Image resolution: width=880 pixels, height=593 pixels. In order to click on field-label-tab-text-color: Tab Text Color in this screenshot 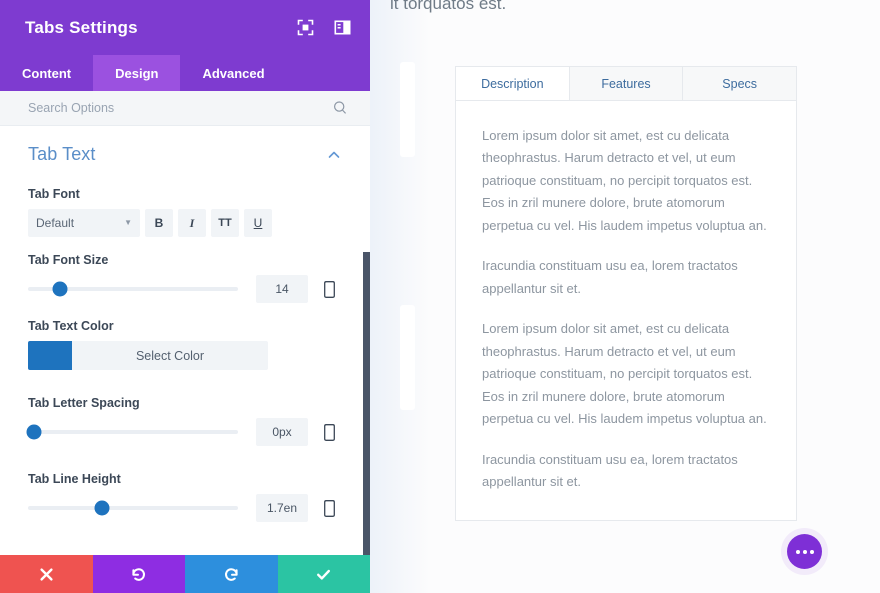, I will do `click(71, 326)`.